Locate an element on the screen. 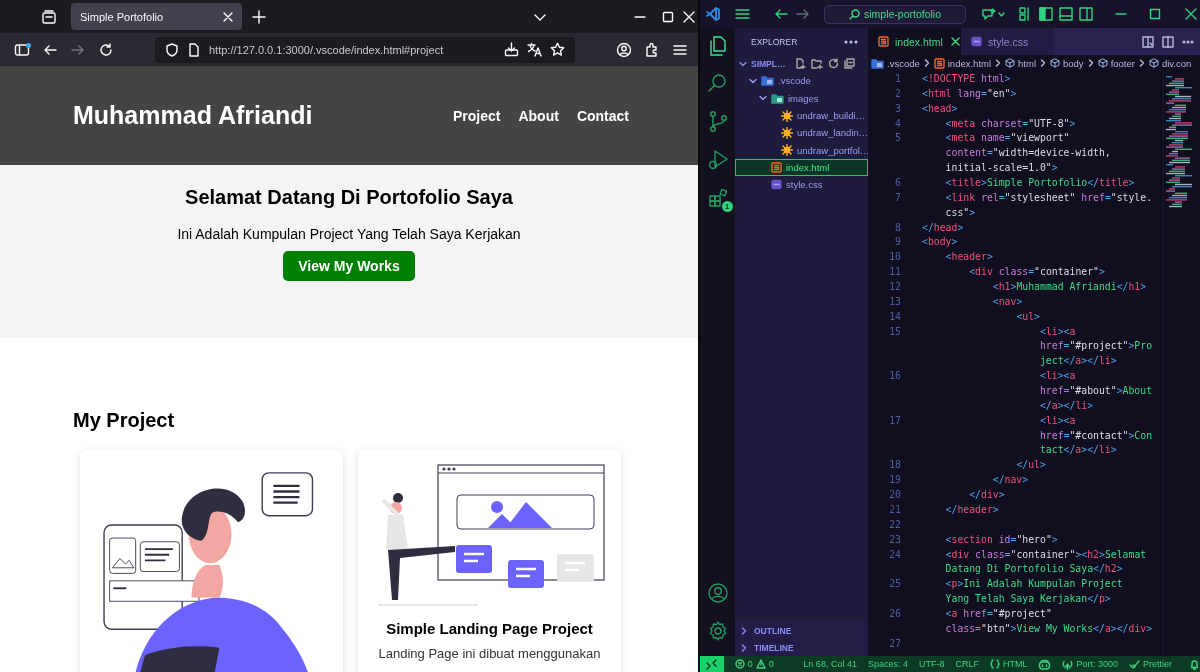  line-number: 6 is located at coordinates (898, 182).